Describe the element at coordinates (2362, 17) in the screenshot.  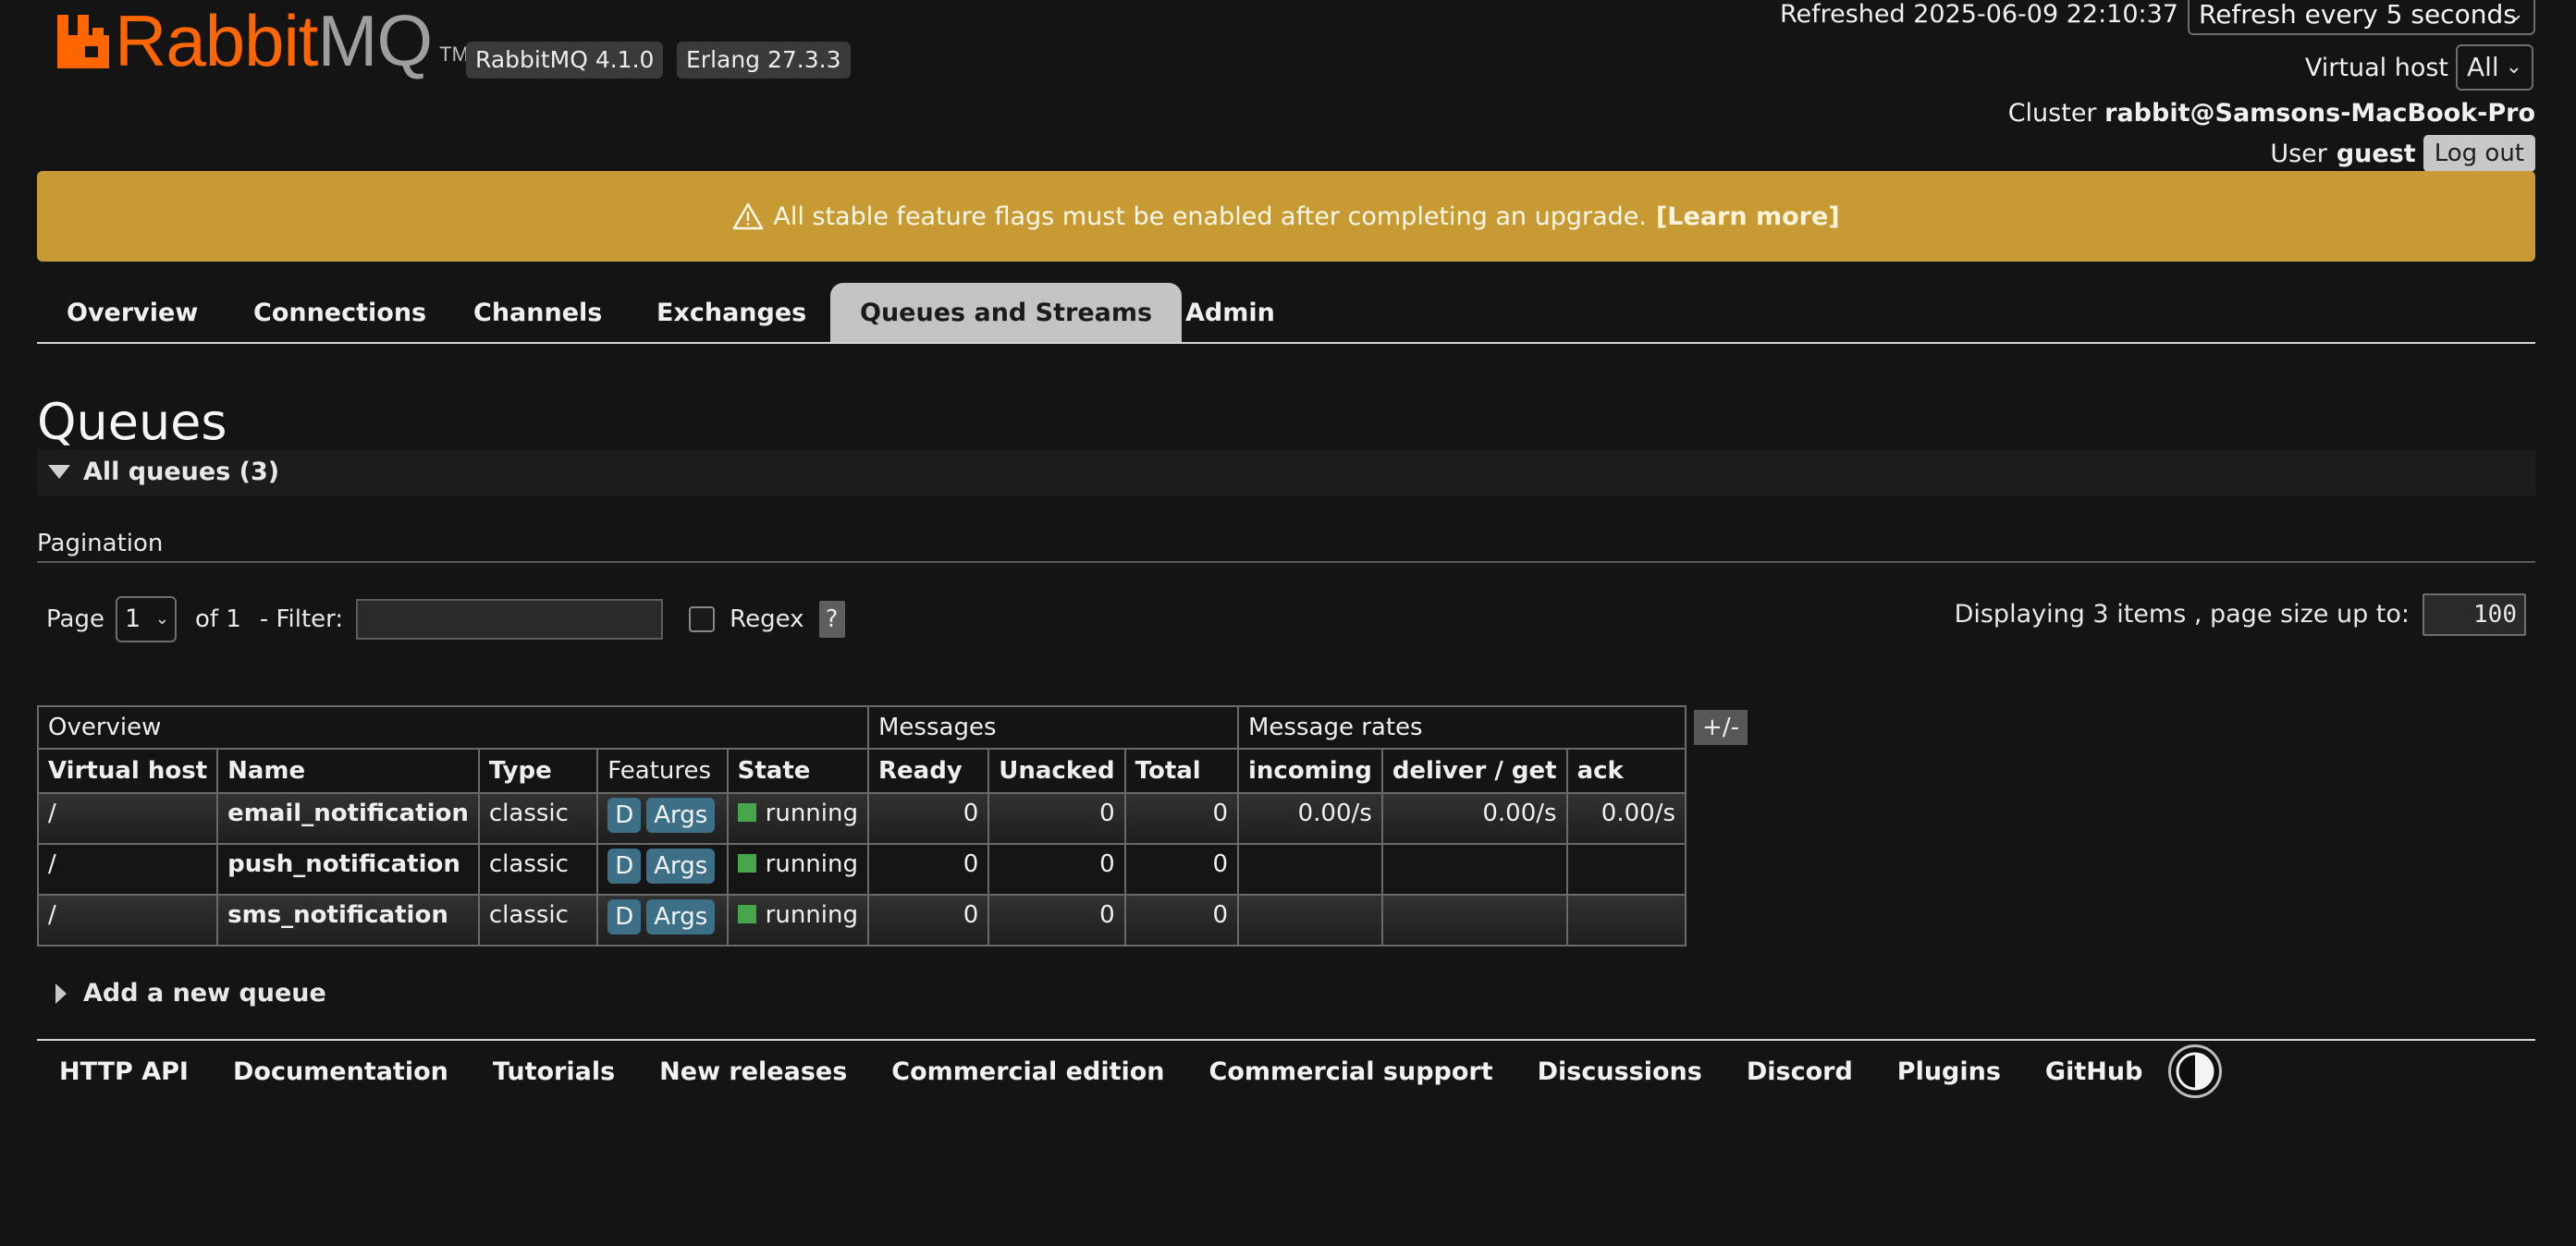
I see `refresh-interval-select: Refresh every 5 seconds ⌄` at that location.